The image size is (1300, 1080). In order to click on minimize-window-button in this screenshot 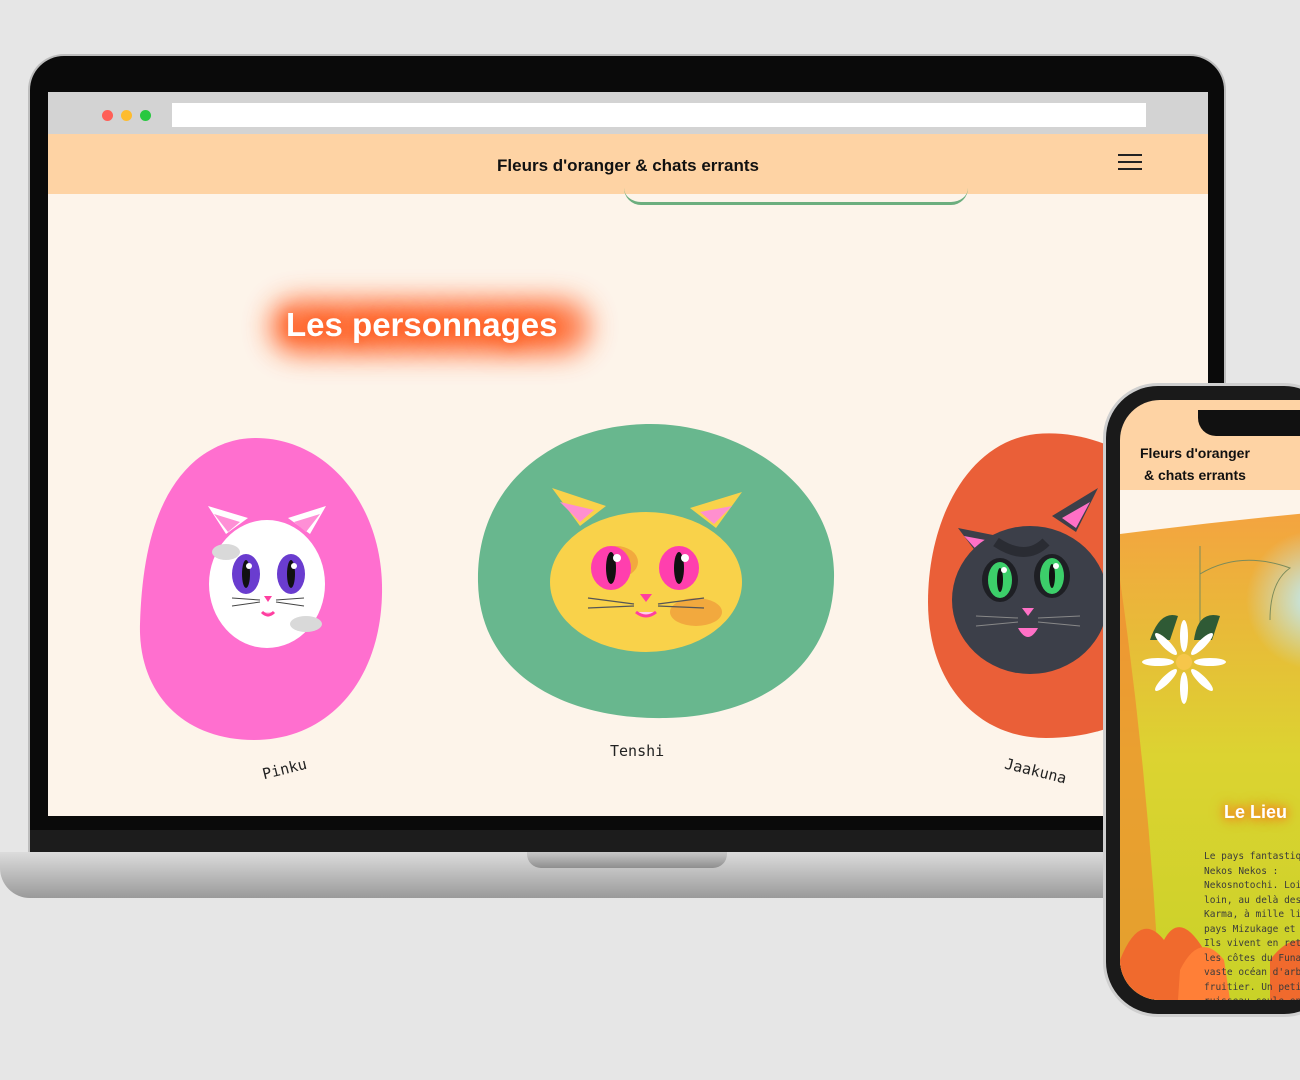, I will do `click(126, 115)`.